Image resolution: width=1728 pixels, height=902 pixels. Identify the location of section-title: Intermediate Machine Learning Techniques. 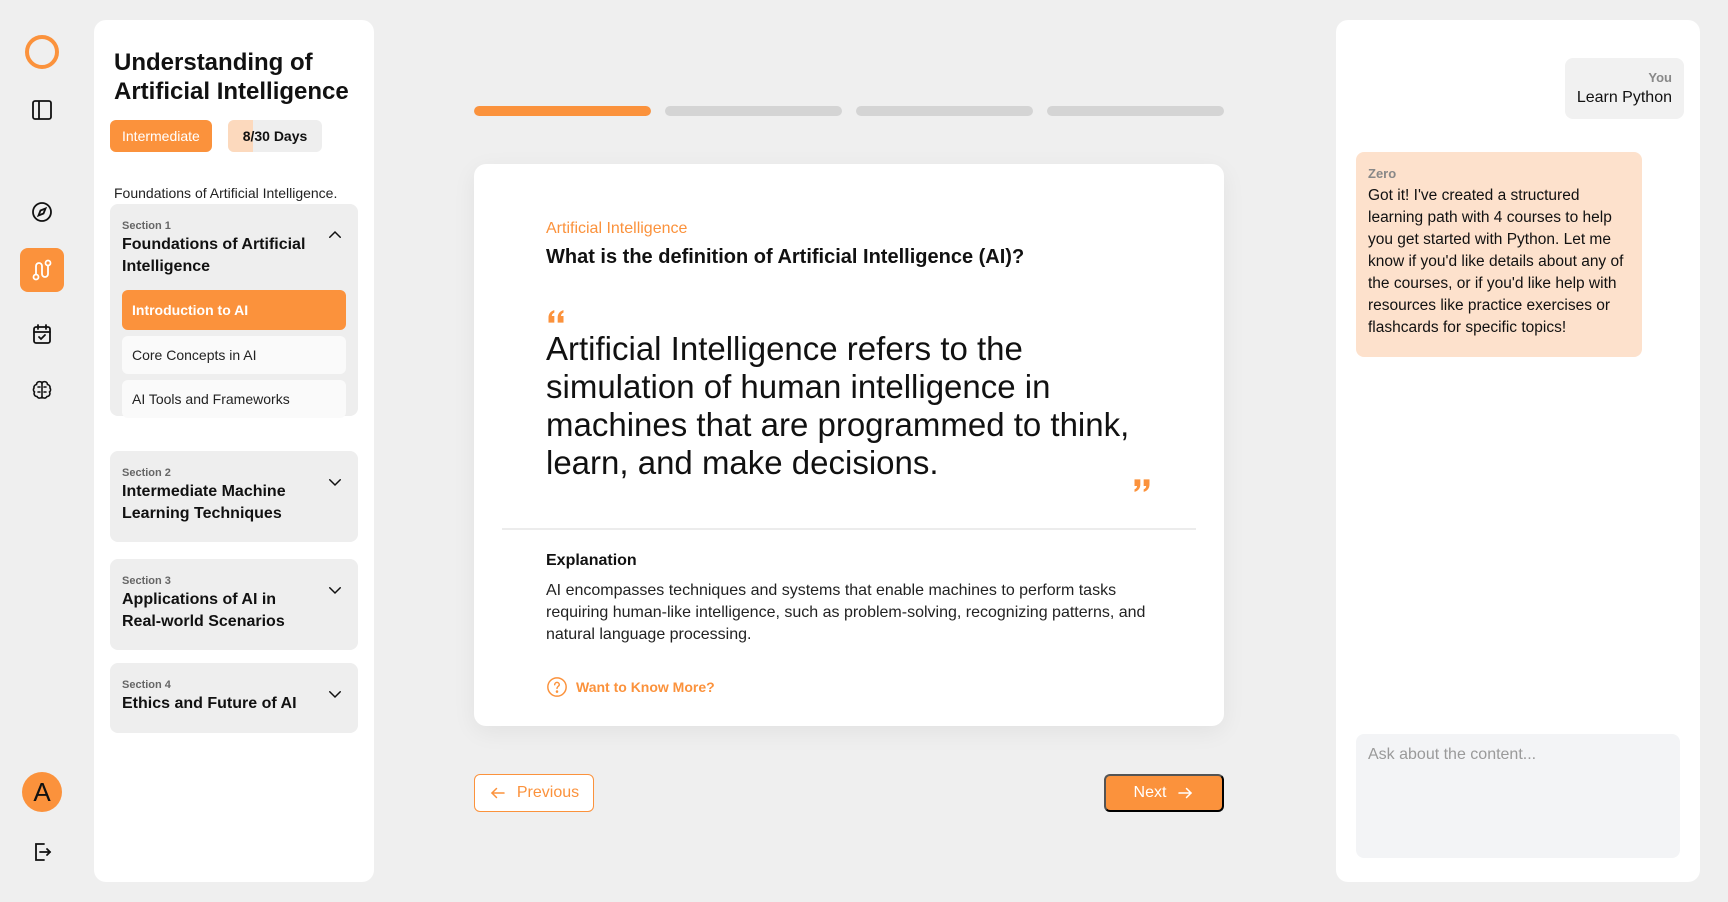
(204, 502).